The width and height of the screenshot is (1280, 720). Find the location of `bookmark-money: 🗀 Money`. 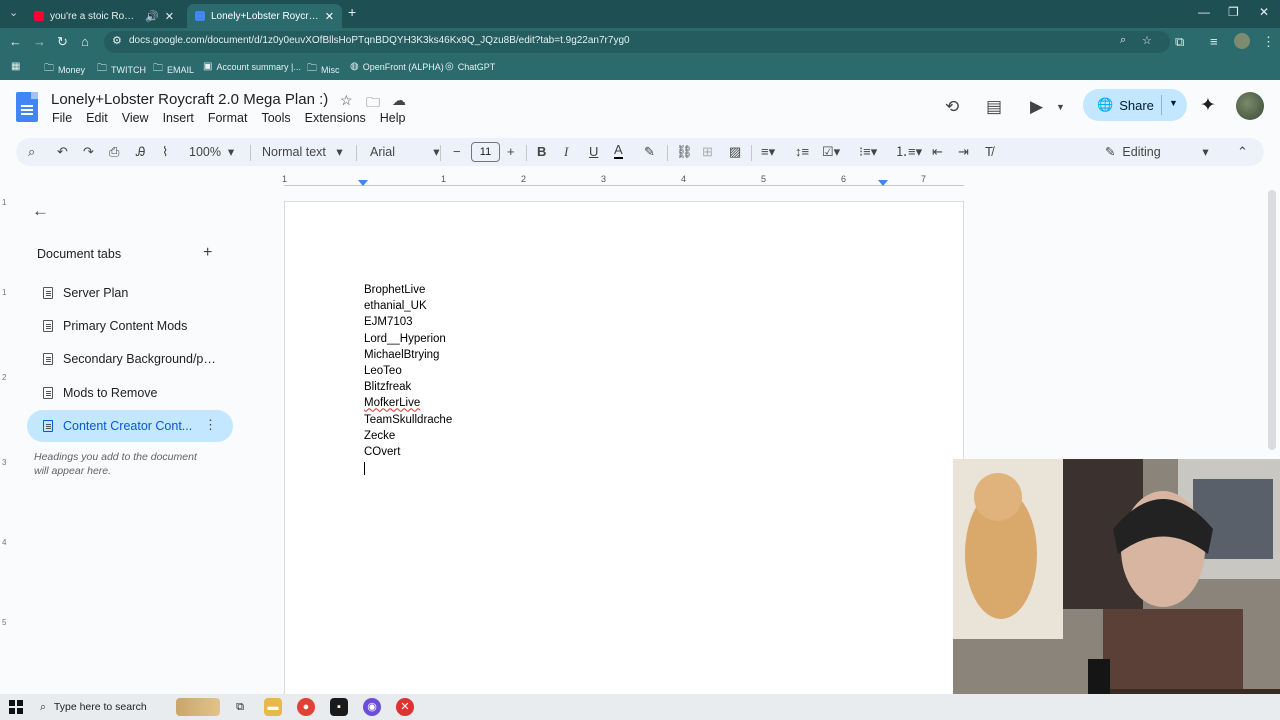

bookmark-money: 🗀 Money is located at coordinates (64, 69).